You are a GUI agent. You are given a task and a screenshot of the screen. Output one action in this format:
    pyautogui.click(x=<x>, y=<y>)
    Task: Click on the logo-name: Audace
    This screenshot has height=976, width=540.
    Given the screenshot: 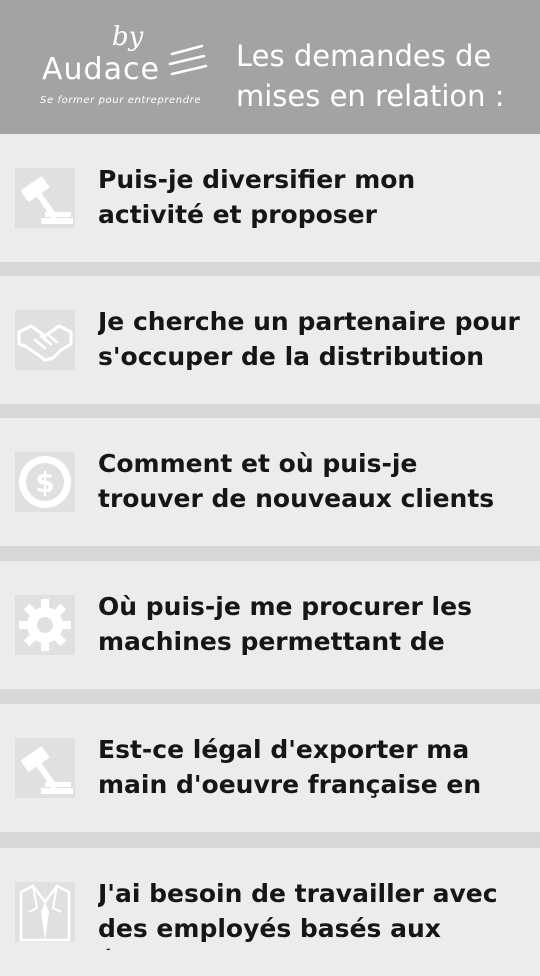 What is the action you would take?
    pyautogui.click(x=101, y=69)
    